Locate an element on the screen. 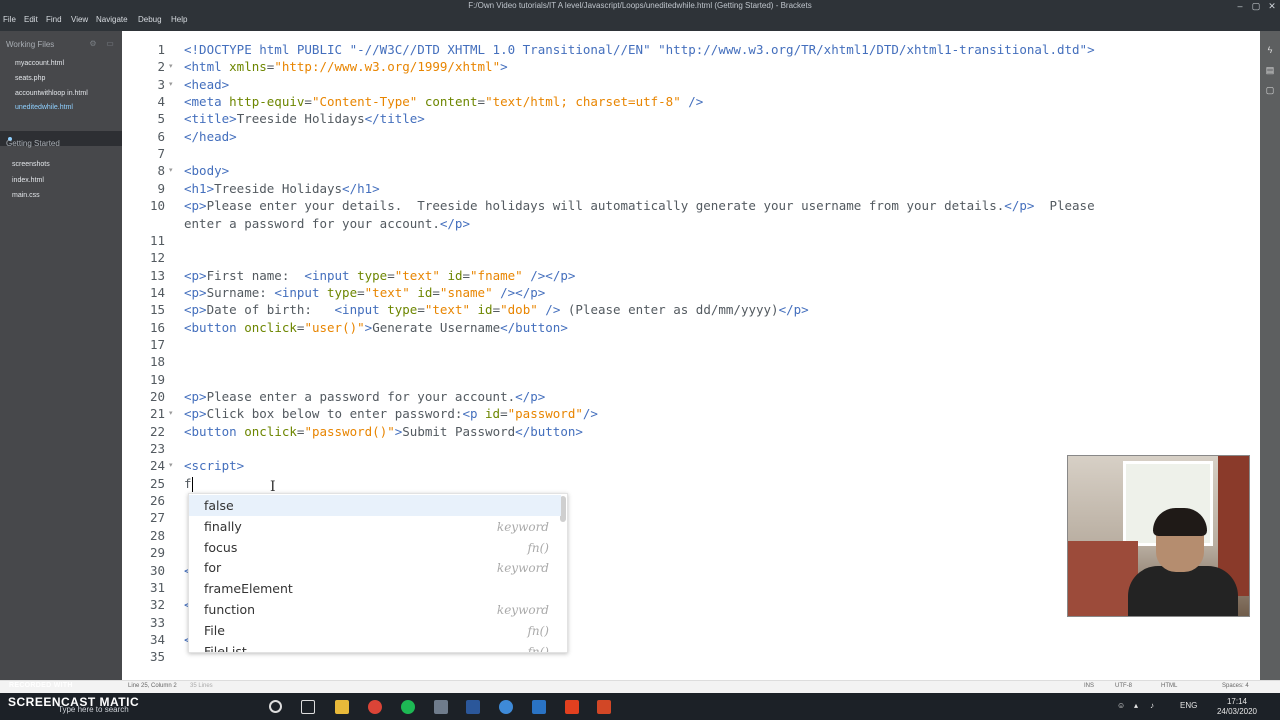 The height and width of the screenshot is (720, 1280). hint-item: FileList fn() is located at coordinates (375, 646).